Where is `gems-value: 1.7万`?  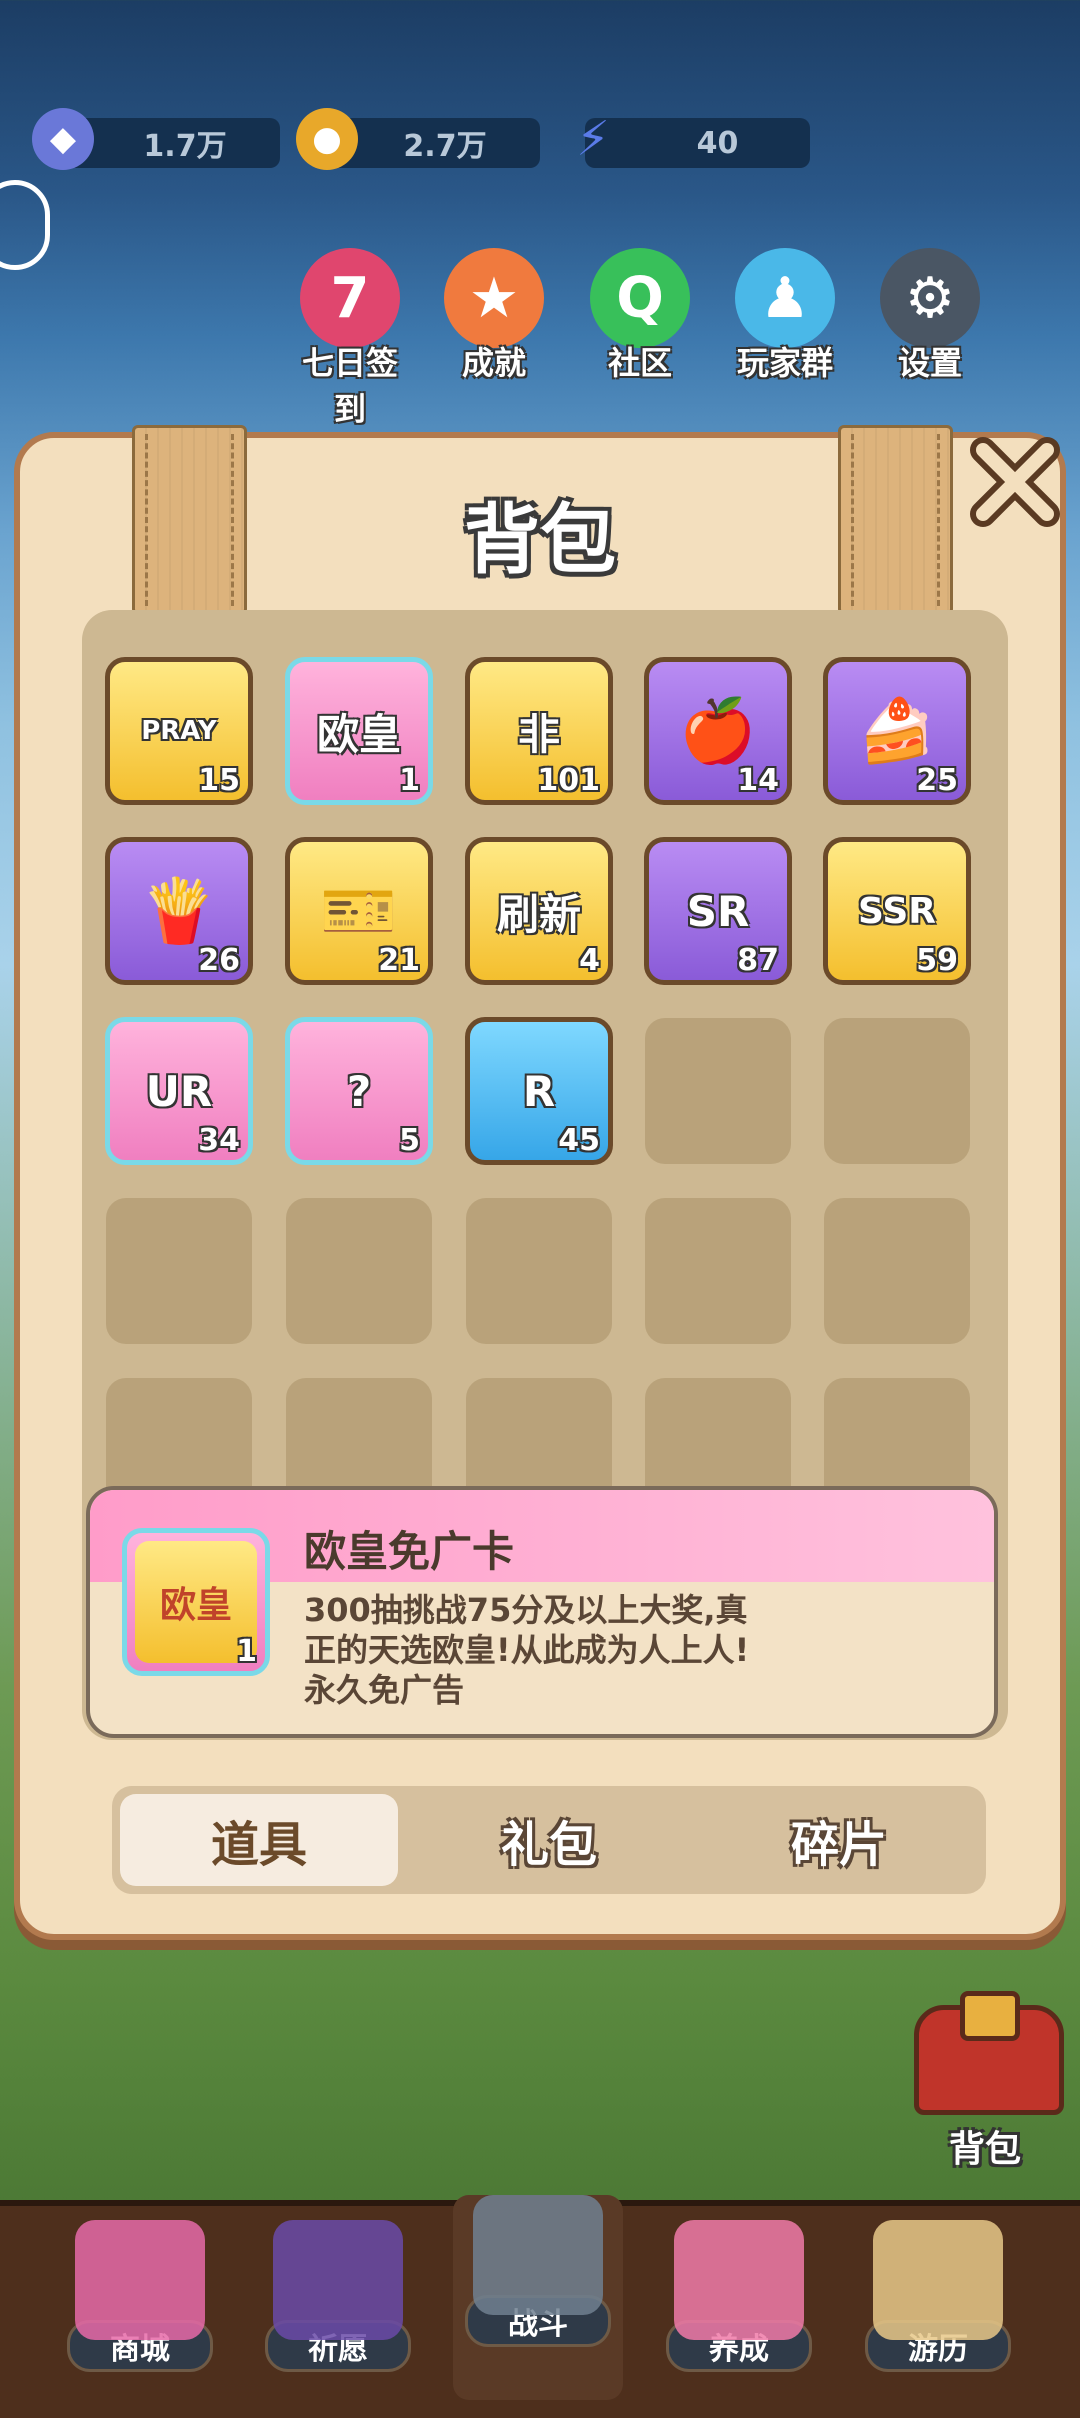 gems-value: 1.7万 is located at coordinates (185, 146).